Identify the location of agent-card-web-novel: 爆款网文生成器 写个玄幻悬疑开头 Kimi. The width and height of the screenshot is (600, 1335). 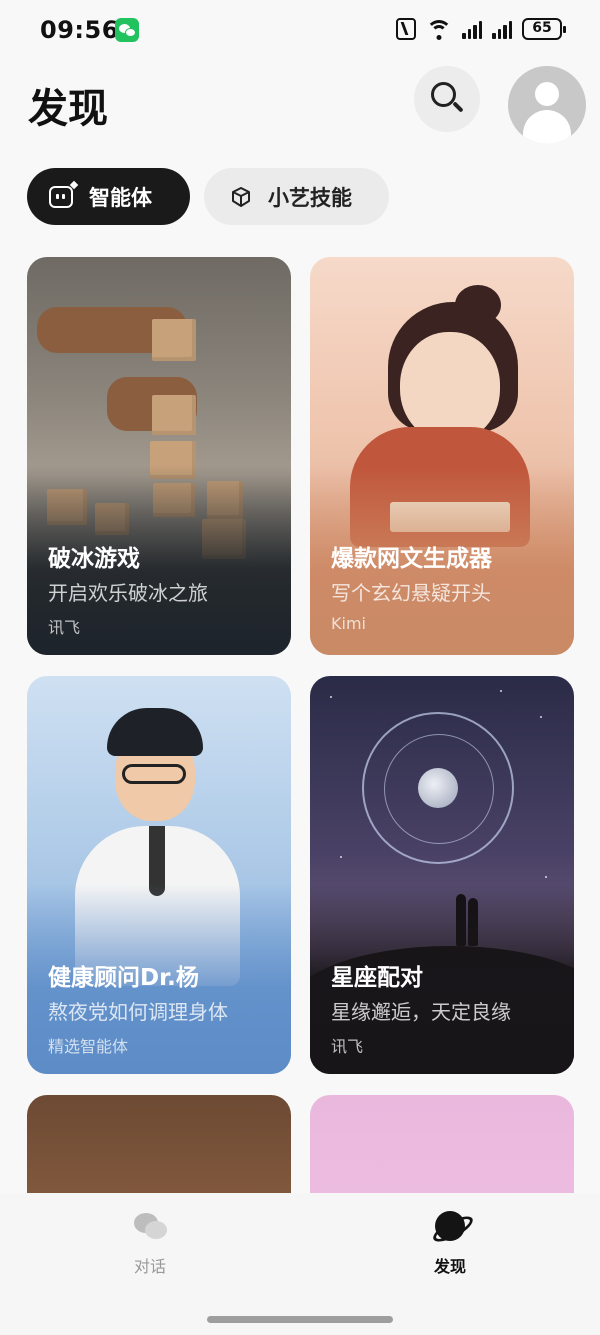
(442, 456).